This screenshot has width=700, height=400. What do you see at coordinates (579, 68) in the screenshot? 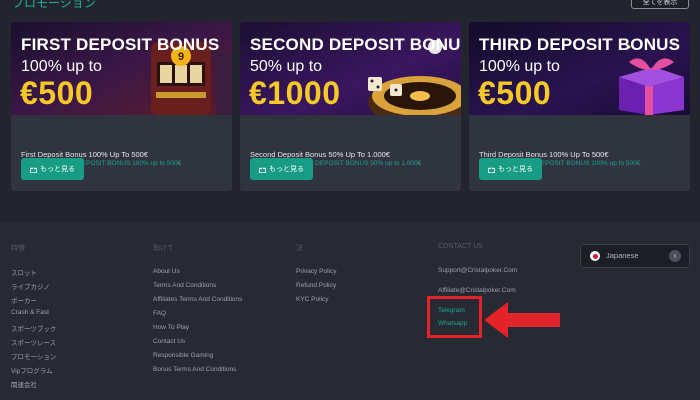
I see `promo-banner-image: THIRD DEPOSIT BONUS 100% up to €500` at bounding box center [579, 68].